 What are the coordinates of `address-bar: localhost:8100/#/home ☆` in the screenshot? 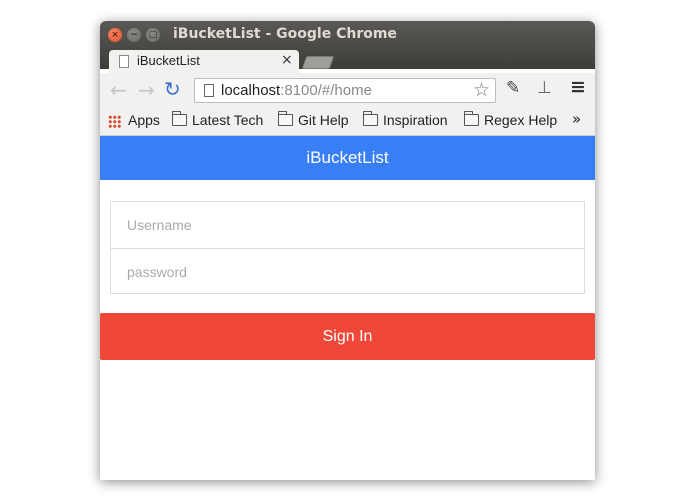 It's located at (345, 90).